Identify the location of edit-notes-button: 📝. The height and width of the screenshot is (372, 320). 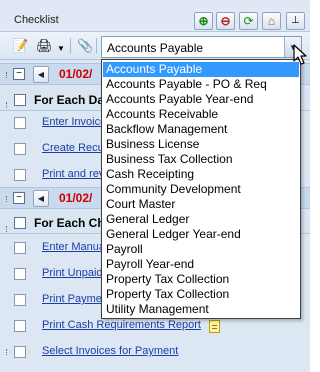
(20, 46).